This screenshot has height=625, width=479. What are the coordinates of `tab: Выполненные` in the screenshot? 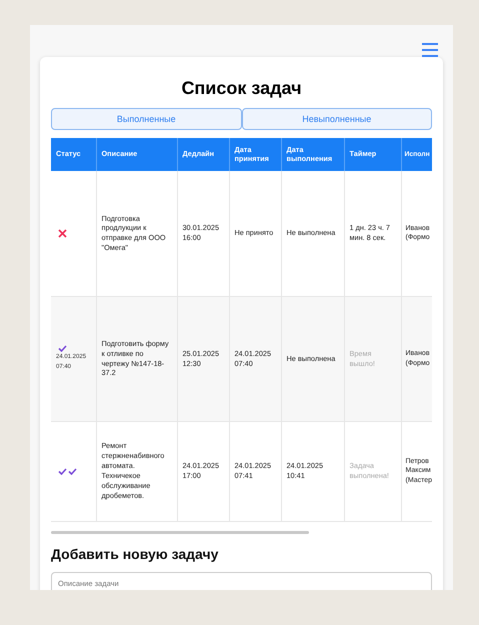 It's located at (146, 119).